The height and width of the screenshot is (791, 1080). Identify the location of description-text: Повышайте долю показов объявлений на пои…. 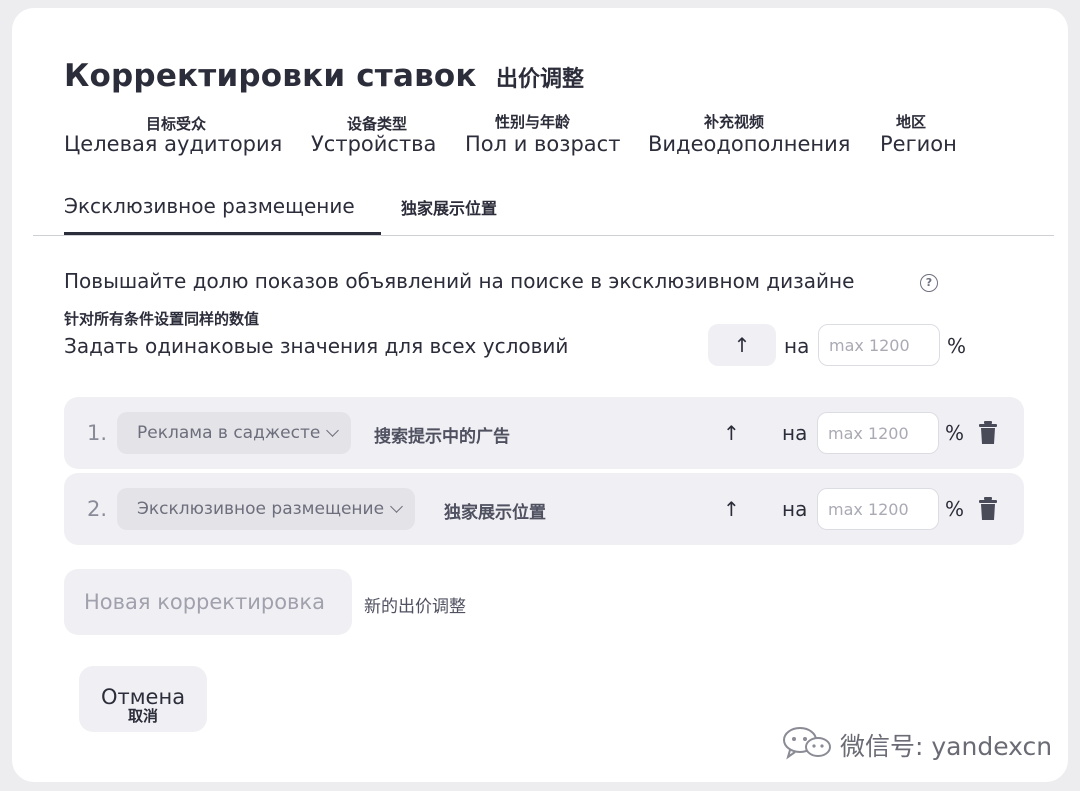
(459, 281).